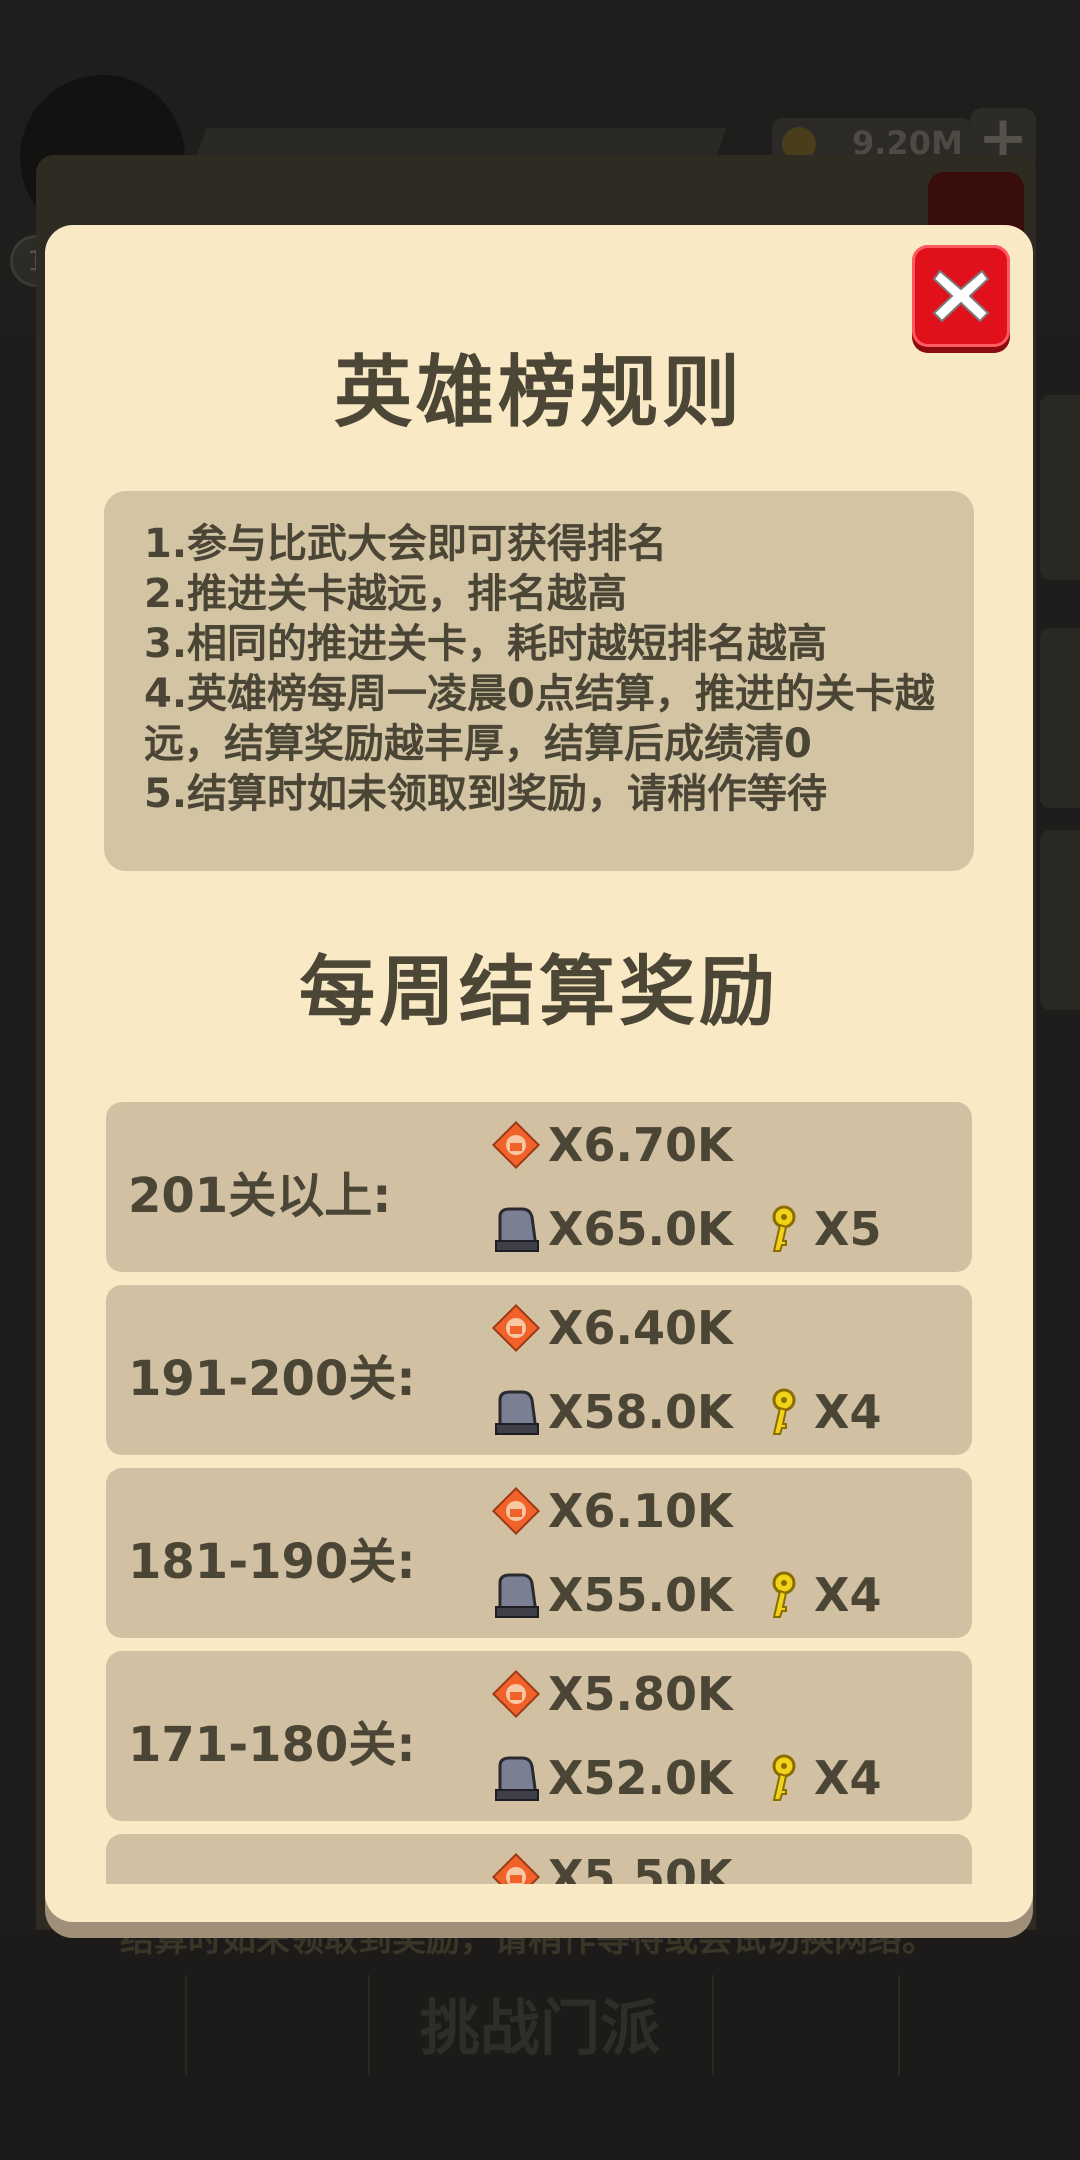 The height and width of the screenshot is (2160, 1080). What do you see at coordinates (486, 794) in the screenshot?
I see `rule-item: 5.结算时如未领取到奖励，请稍作等待` at bounding box center [486, 794].